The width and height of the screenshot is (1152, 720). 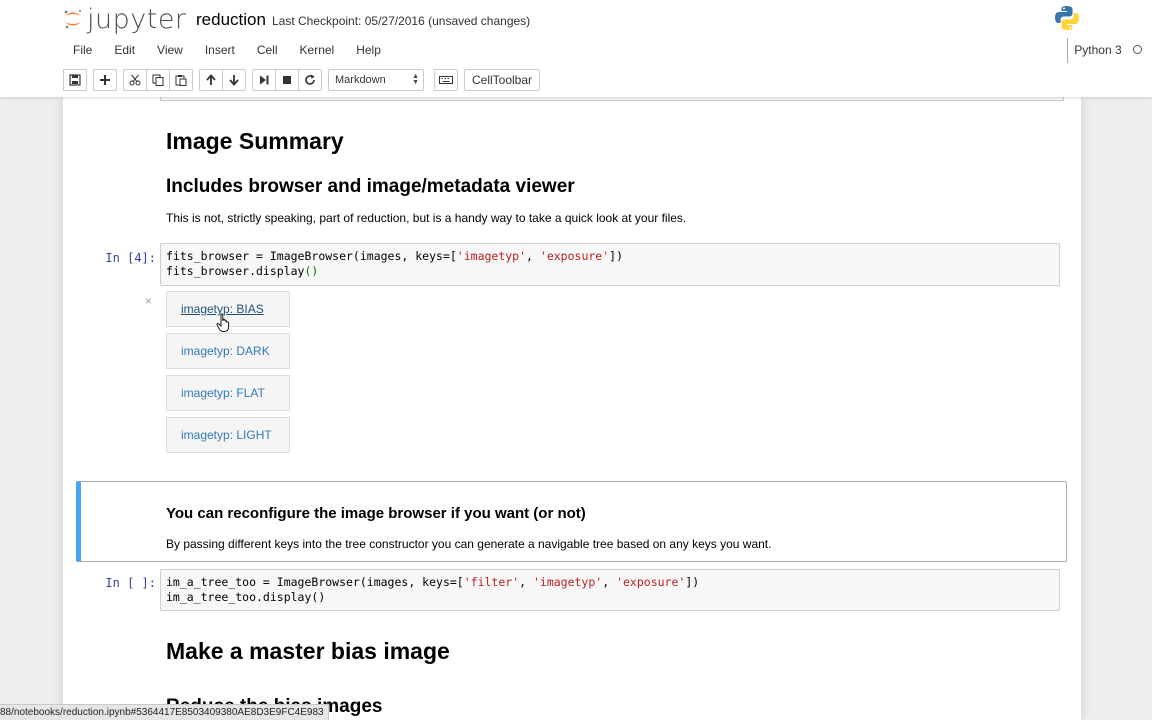 I want to click on menu-file: File, so click(x=83, y=50).